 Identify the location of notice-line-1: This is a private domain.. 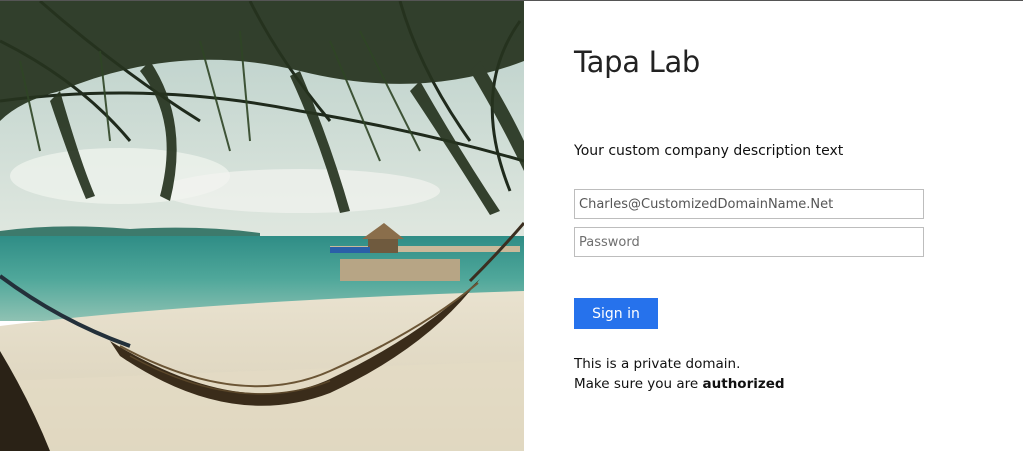
(657, 364).